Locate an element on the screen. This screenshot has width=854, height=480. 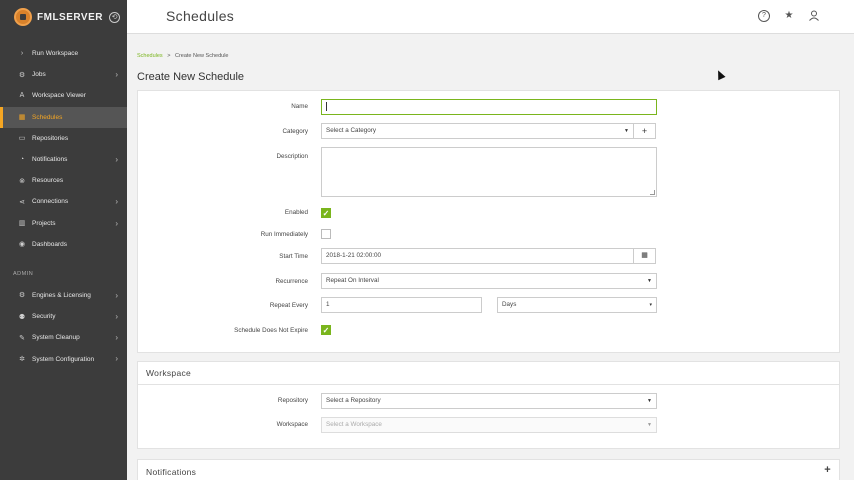
sidebar-item-repositories: ▭ Repositories is located at coordinates (63, 138).